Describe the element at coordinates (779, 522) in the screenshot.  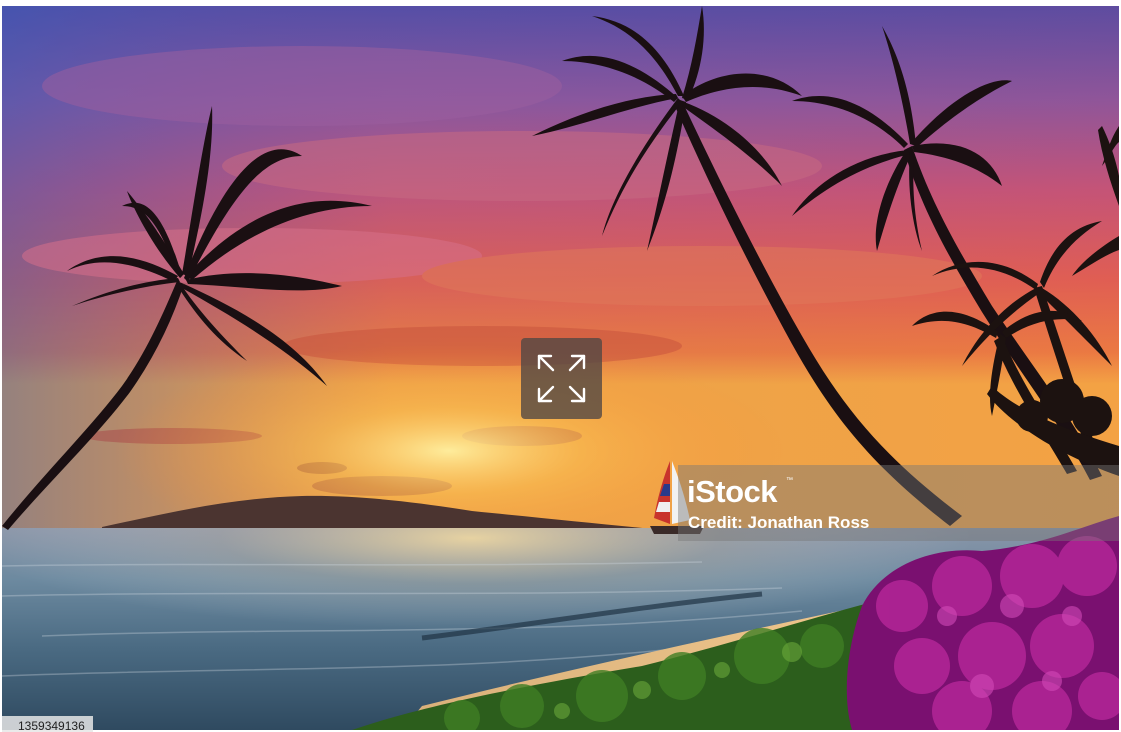
I see `photo-credit: Credit: Jonathan Ross` at that location.